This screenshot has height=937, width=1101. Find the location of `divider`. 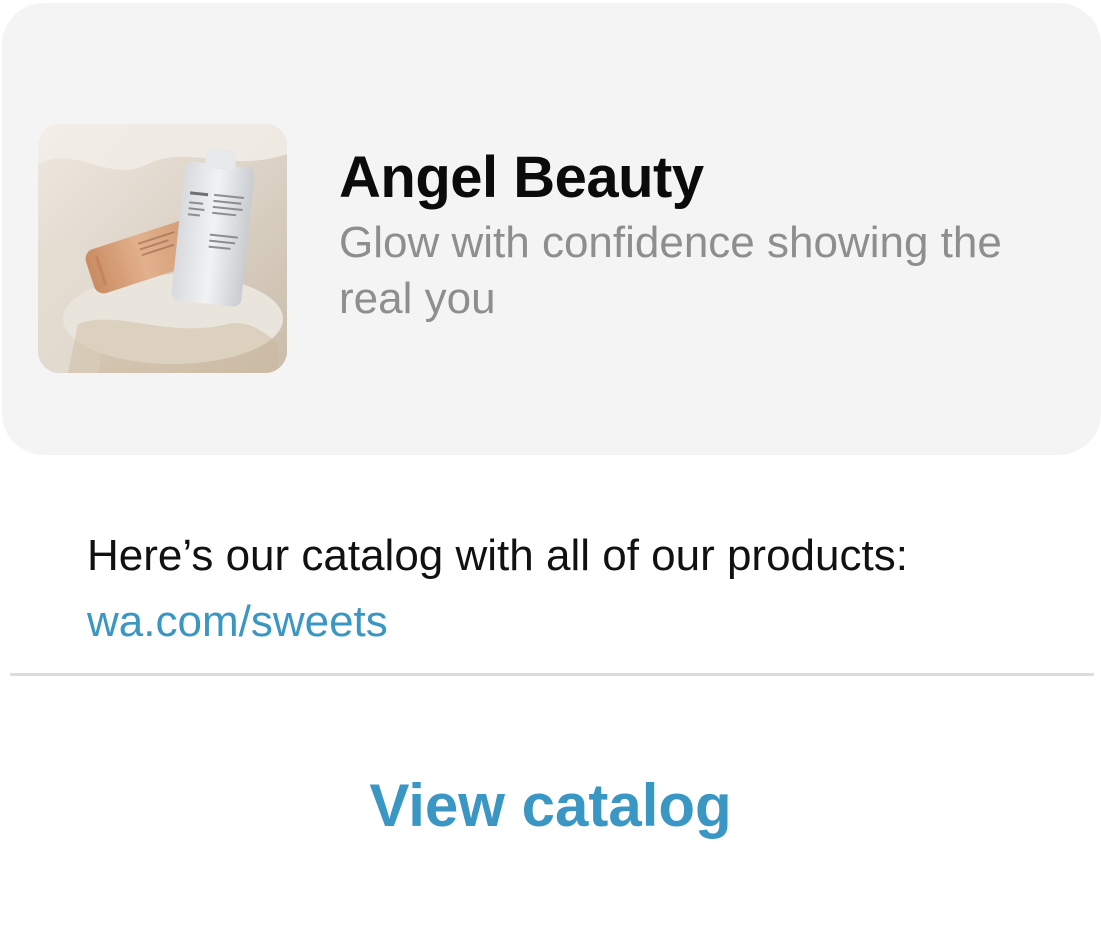

divider is located at coordinates (552, 674).